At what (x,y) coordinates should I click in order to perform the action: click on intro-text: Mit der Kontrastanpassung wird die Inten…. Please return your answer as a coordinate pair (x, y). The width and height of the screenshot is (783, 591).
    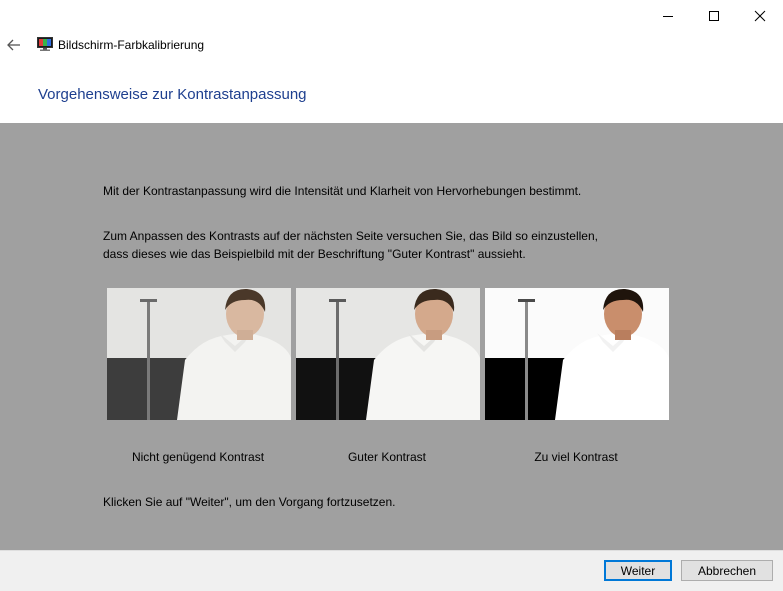
    Looking at the image, I should click on (342, 191).